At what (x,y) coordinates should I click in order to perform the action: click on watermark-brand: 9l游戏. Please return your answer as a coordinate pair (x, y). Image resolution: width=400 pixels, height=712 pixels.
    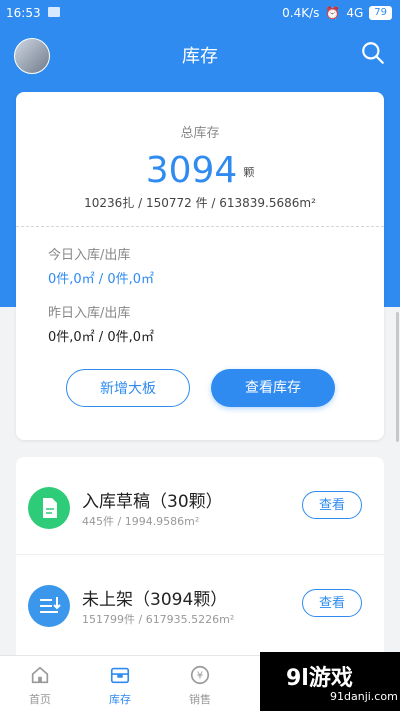
    Looking at the image, I should click on (319, 678).